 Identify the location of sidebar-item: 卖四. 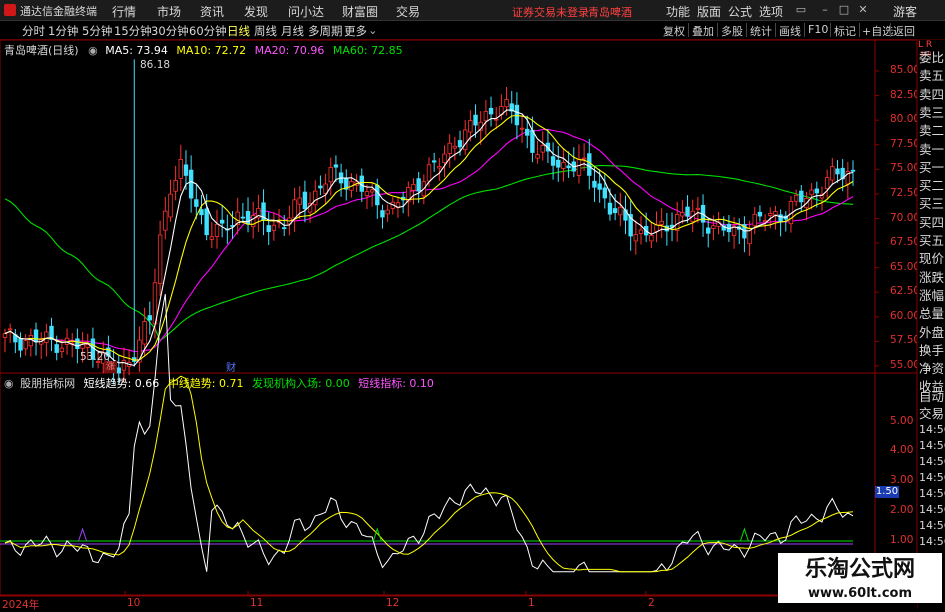
(932, 93).